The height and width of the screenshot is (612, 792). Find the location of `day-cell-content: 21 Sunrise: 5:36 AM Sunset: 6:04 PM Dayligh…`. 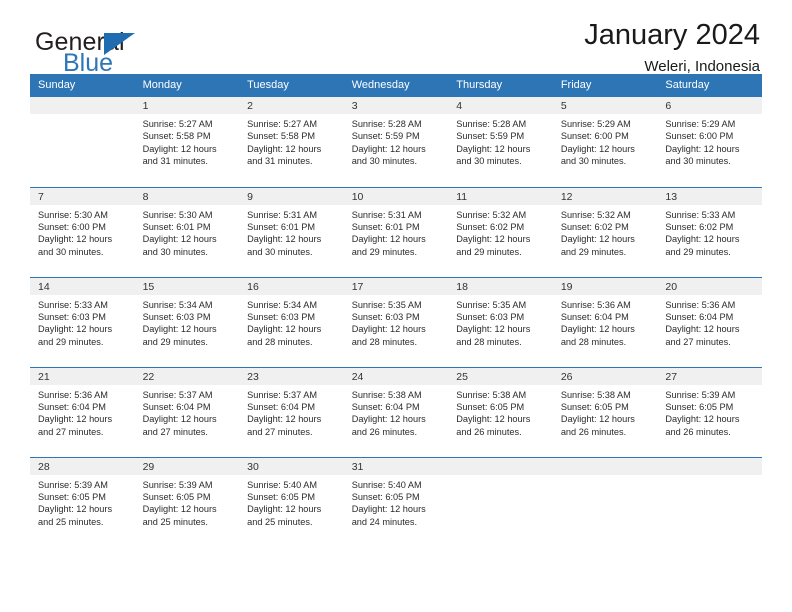

day-cell-content: 21 Sunrise: 5:36 AM Sunset: 6:04 PM Dayligh… is located at coordinates (82, 412).